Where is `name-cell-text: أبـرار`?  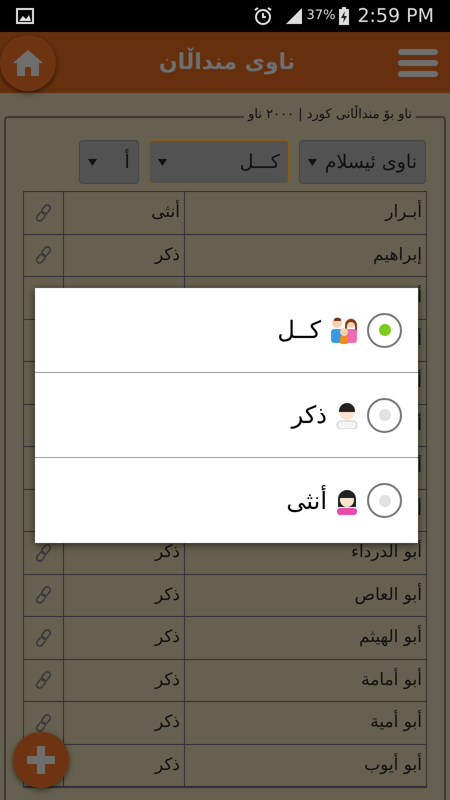
name-cell-text: أبـرار is located at coordinates (403, 212).